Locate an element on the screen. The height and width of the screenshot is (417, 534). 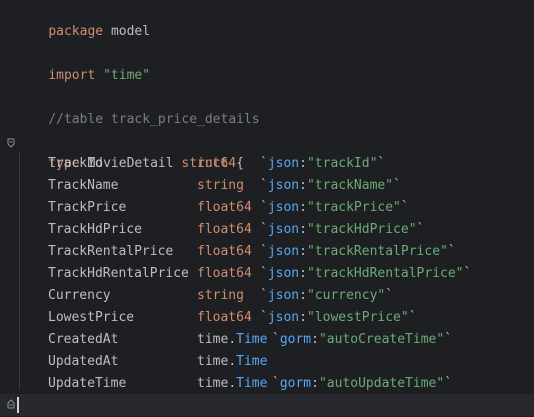
field-name: TrackRentalPrice is located at coordinates (111, 251).